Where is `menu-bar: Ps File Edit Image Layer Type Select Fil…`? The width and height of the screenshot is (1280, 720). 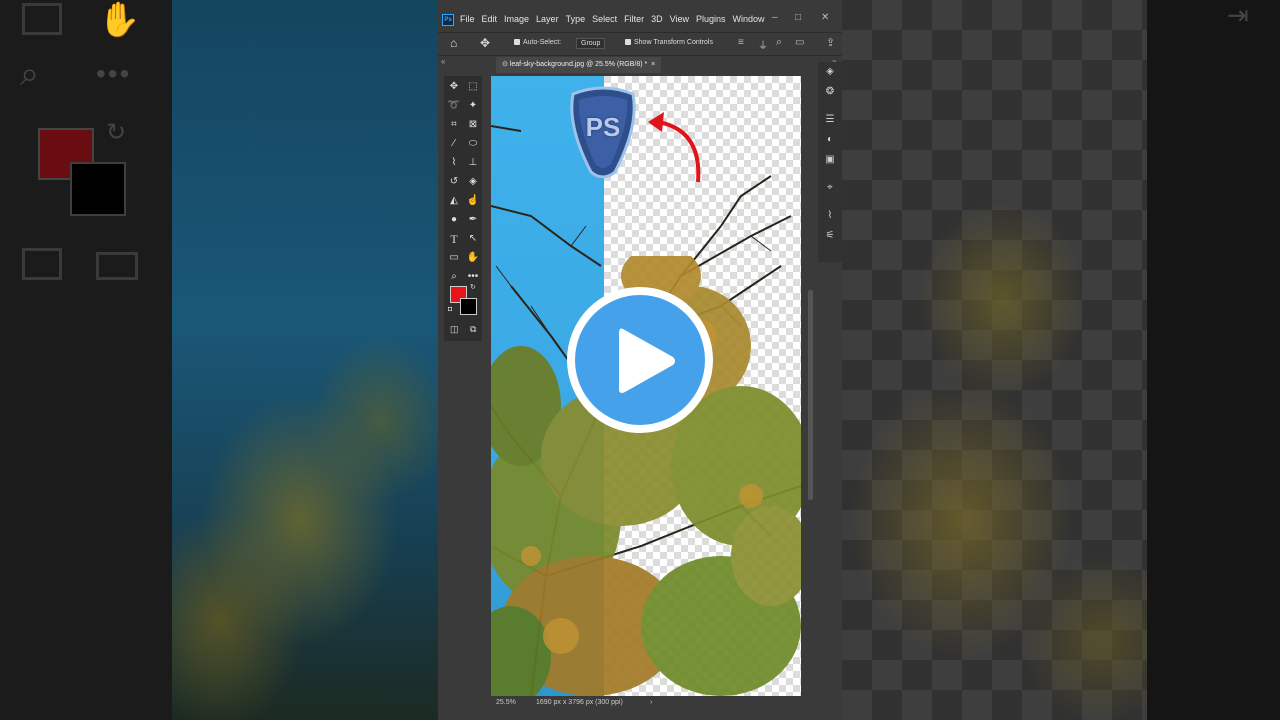 menu-bar: Ps File Edit Image Layer Type Select Fil… is located at coordinates (640, 19).